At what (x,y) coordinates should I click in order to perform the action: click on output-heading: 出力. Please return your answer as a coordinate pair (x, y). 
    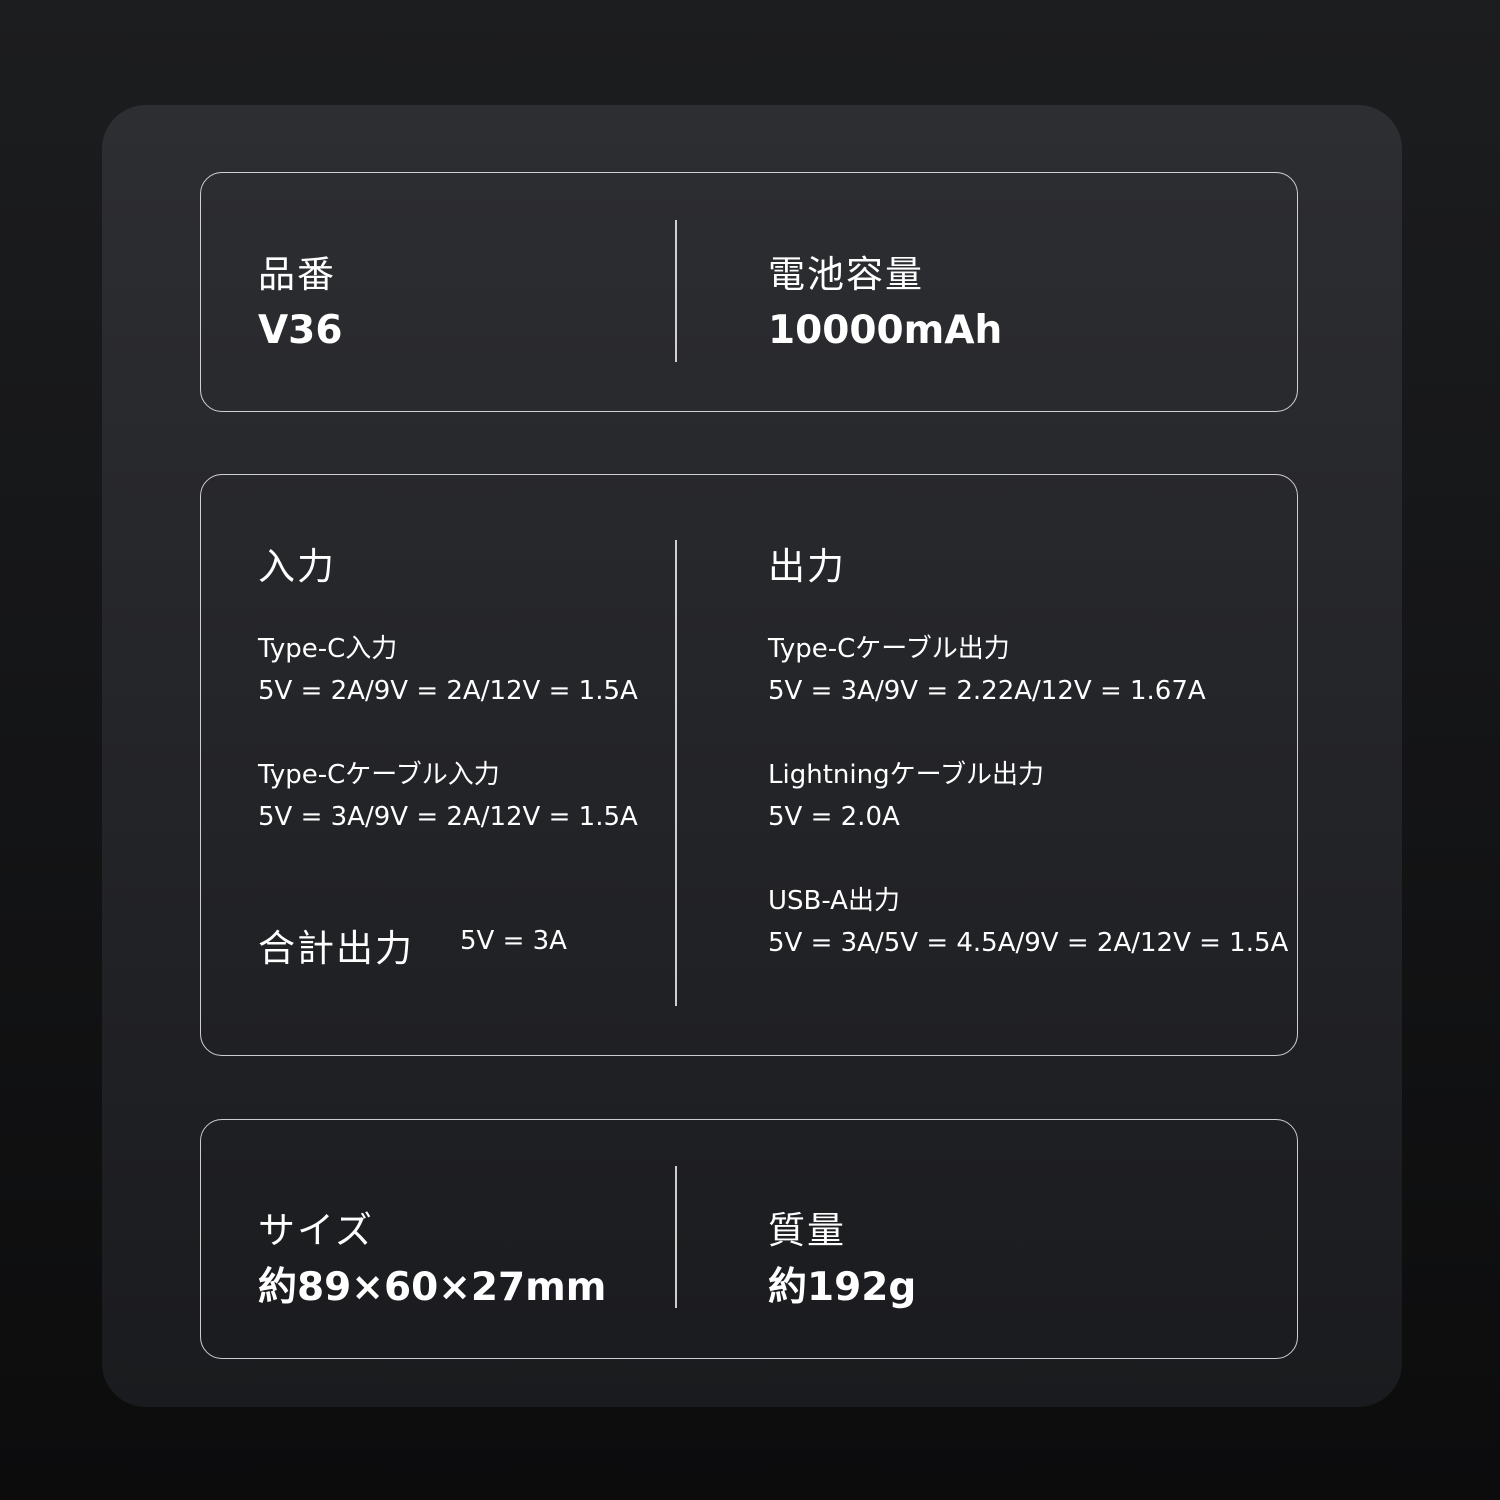
    Looking at the image, I should click on (807, 566).